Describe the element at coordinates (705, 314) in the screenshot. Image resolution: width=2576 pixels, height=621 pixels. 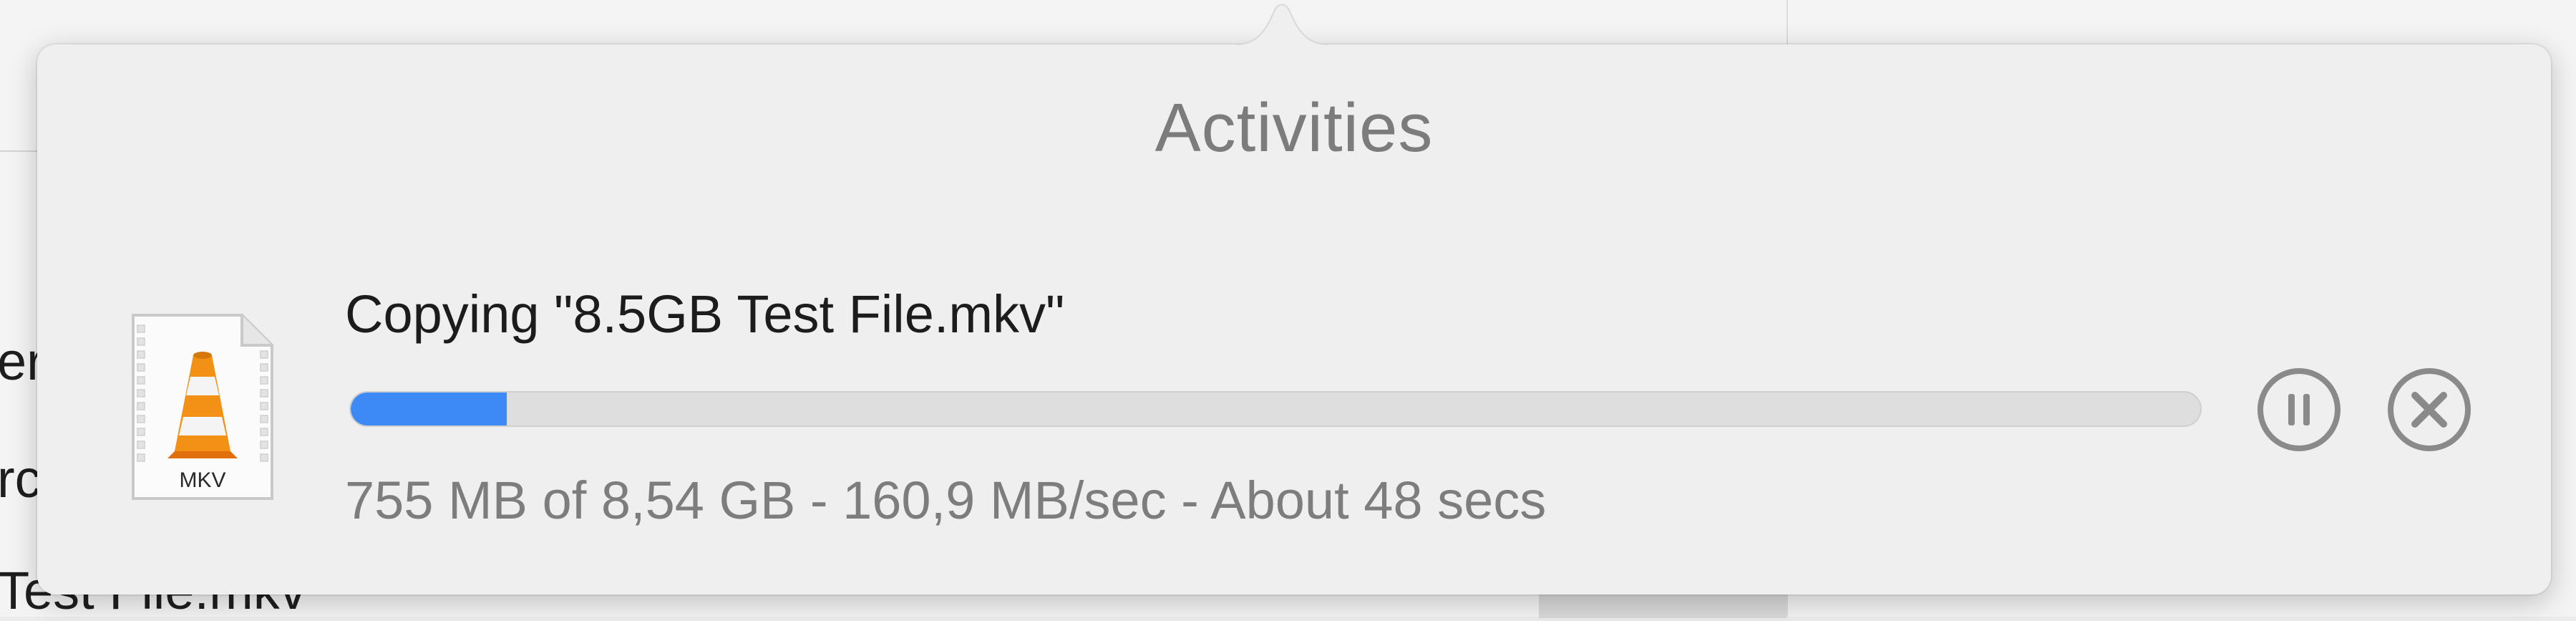
I see `activity-title: Copying "8.5GB Test File.mkv"` at that location.